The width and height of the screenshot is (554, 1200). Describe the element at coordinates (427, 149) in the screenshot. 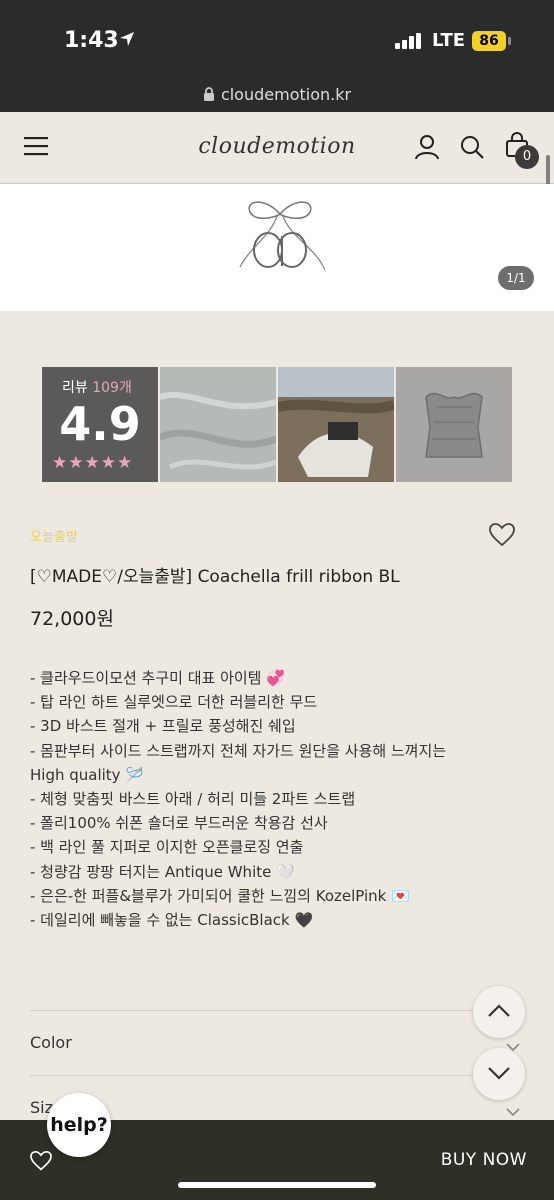

I see `user-icon` at that location.